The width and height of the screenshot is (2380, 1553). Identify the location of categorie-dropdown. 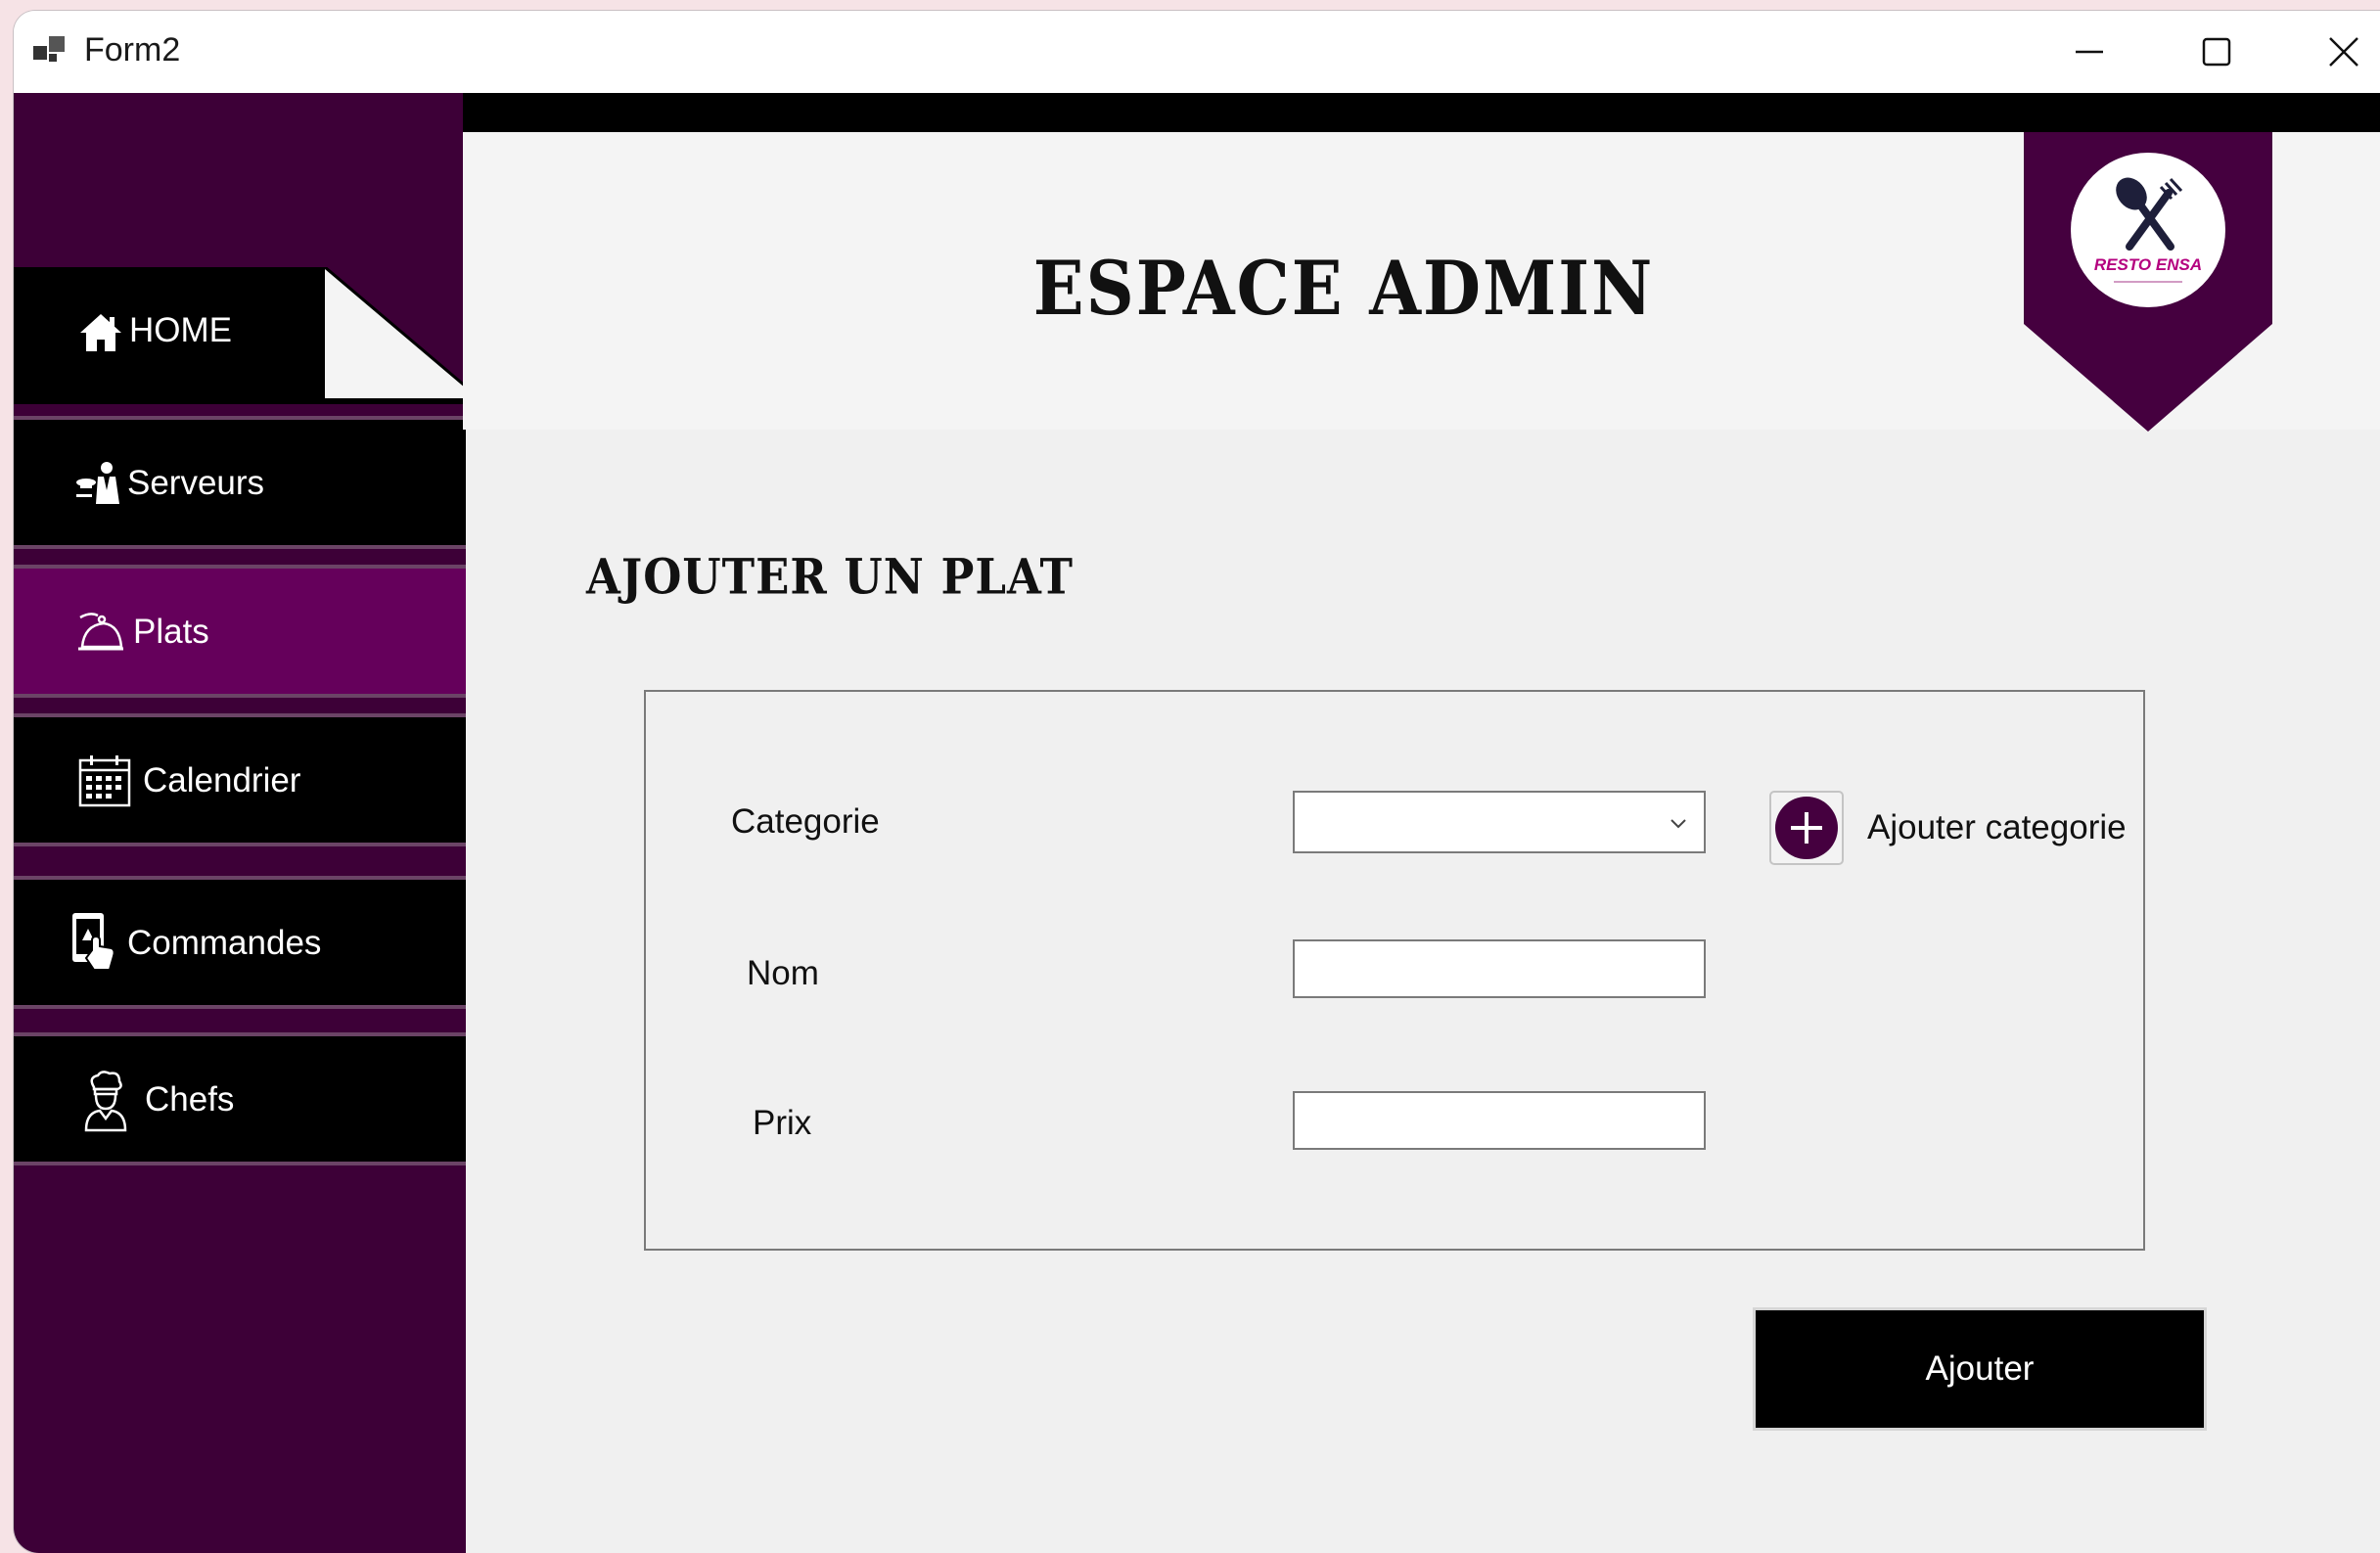
(1499, 822).